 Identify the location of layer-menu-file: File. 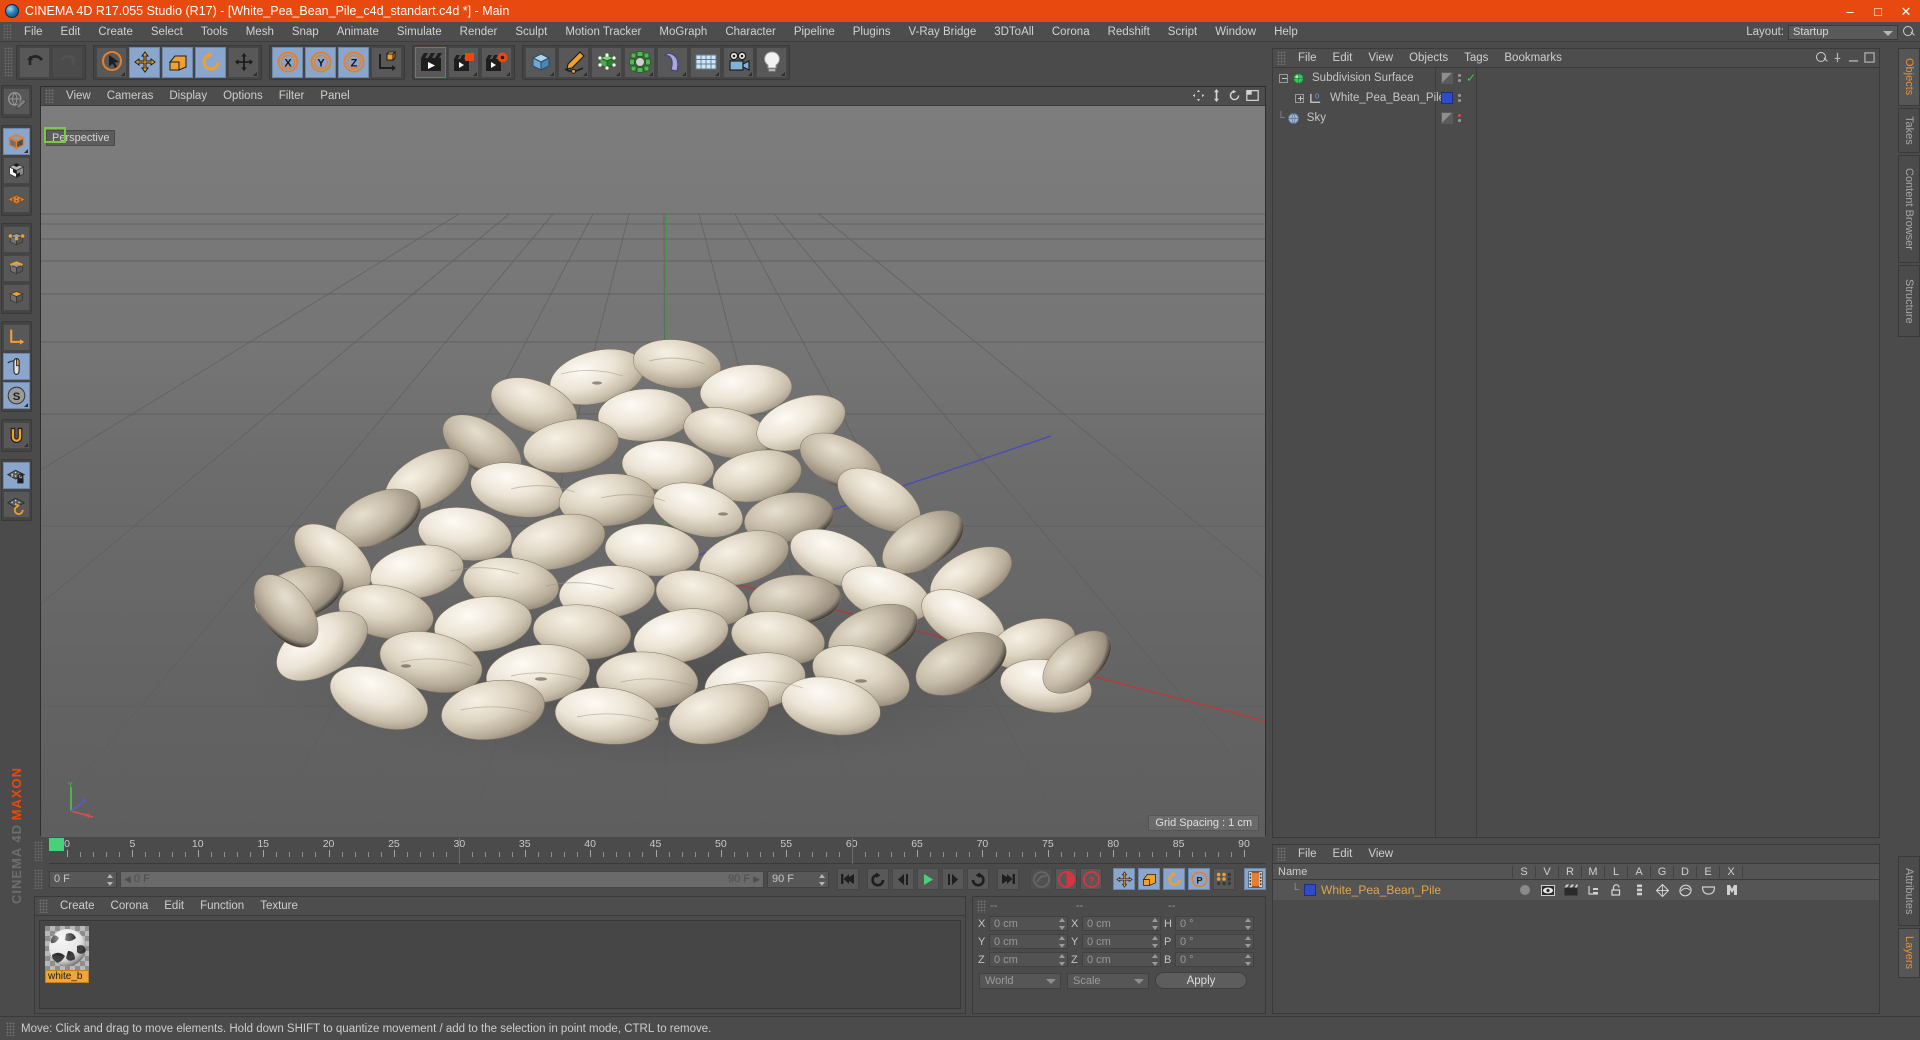
(1307, 854).